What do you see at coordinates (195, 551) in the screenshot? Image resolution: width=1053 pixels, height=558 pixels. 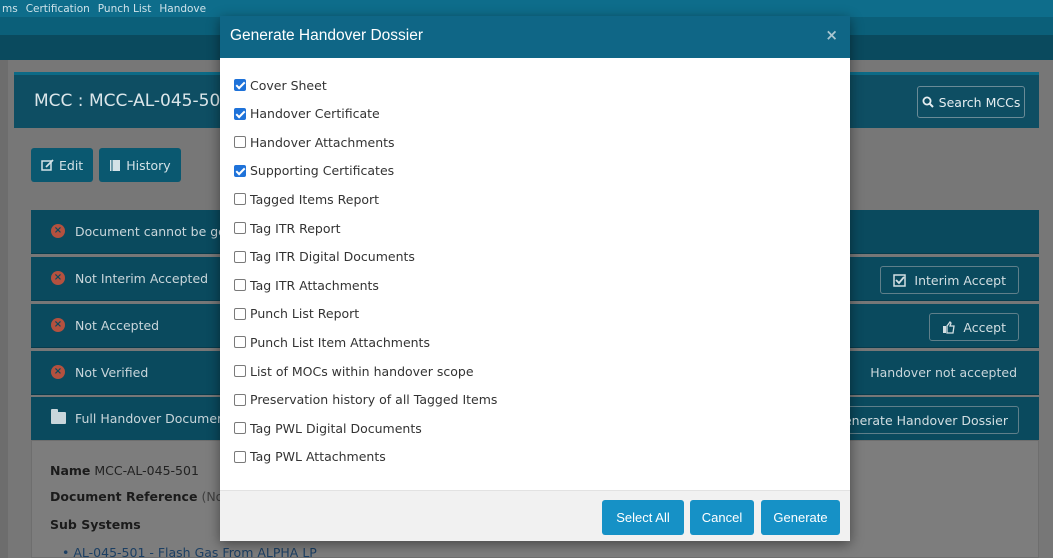 I see `sub-system-text: AL-045-501 - Flash Gas From ALPHA LP` at bounding box center [195, 551].